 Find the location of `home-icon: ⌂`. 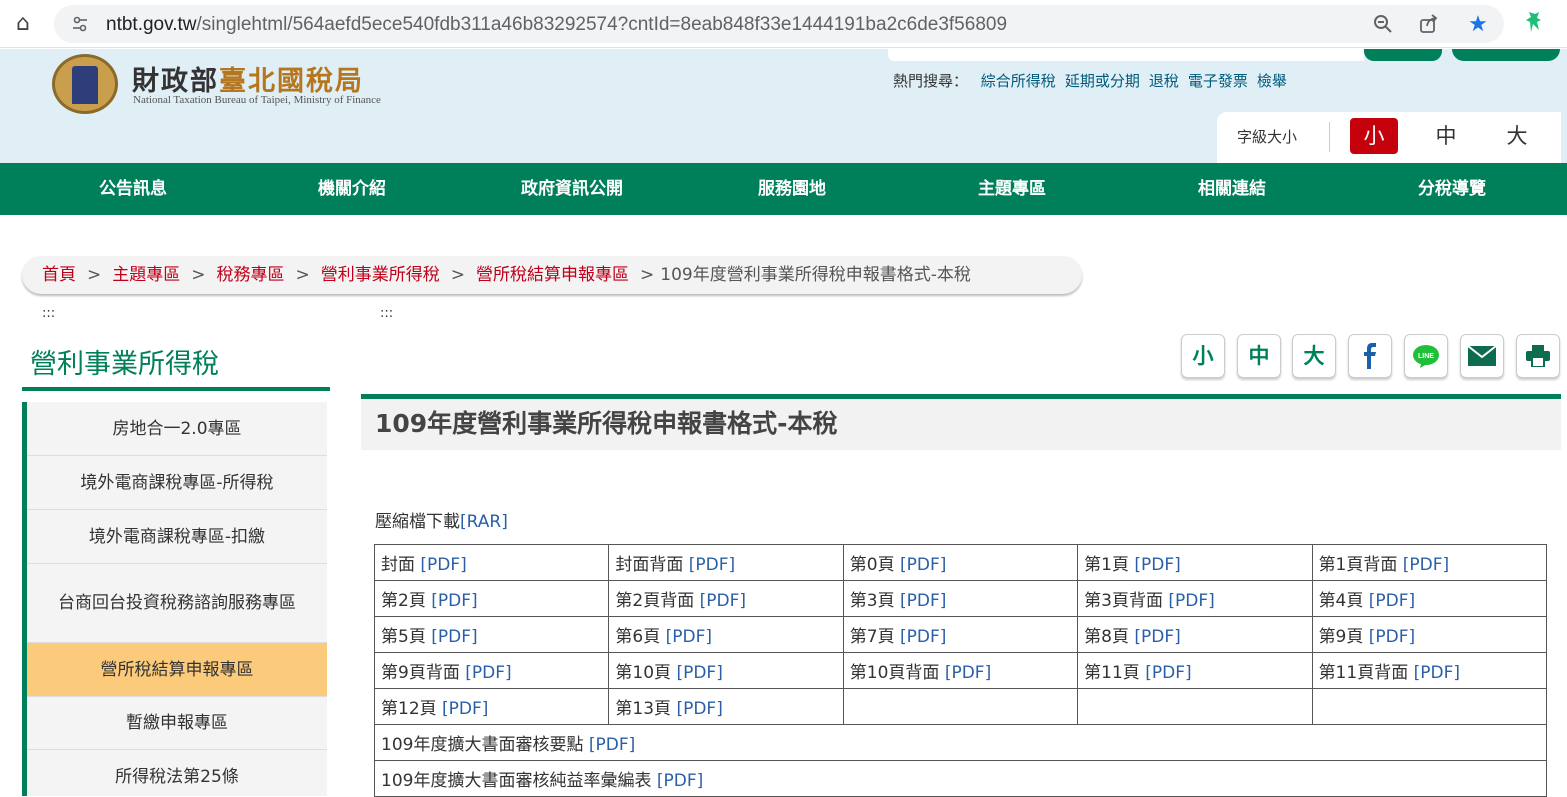

home-icon: ⌂ is located at coordinates (23, 24).